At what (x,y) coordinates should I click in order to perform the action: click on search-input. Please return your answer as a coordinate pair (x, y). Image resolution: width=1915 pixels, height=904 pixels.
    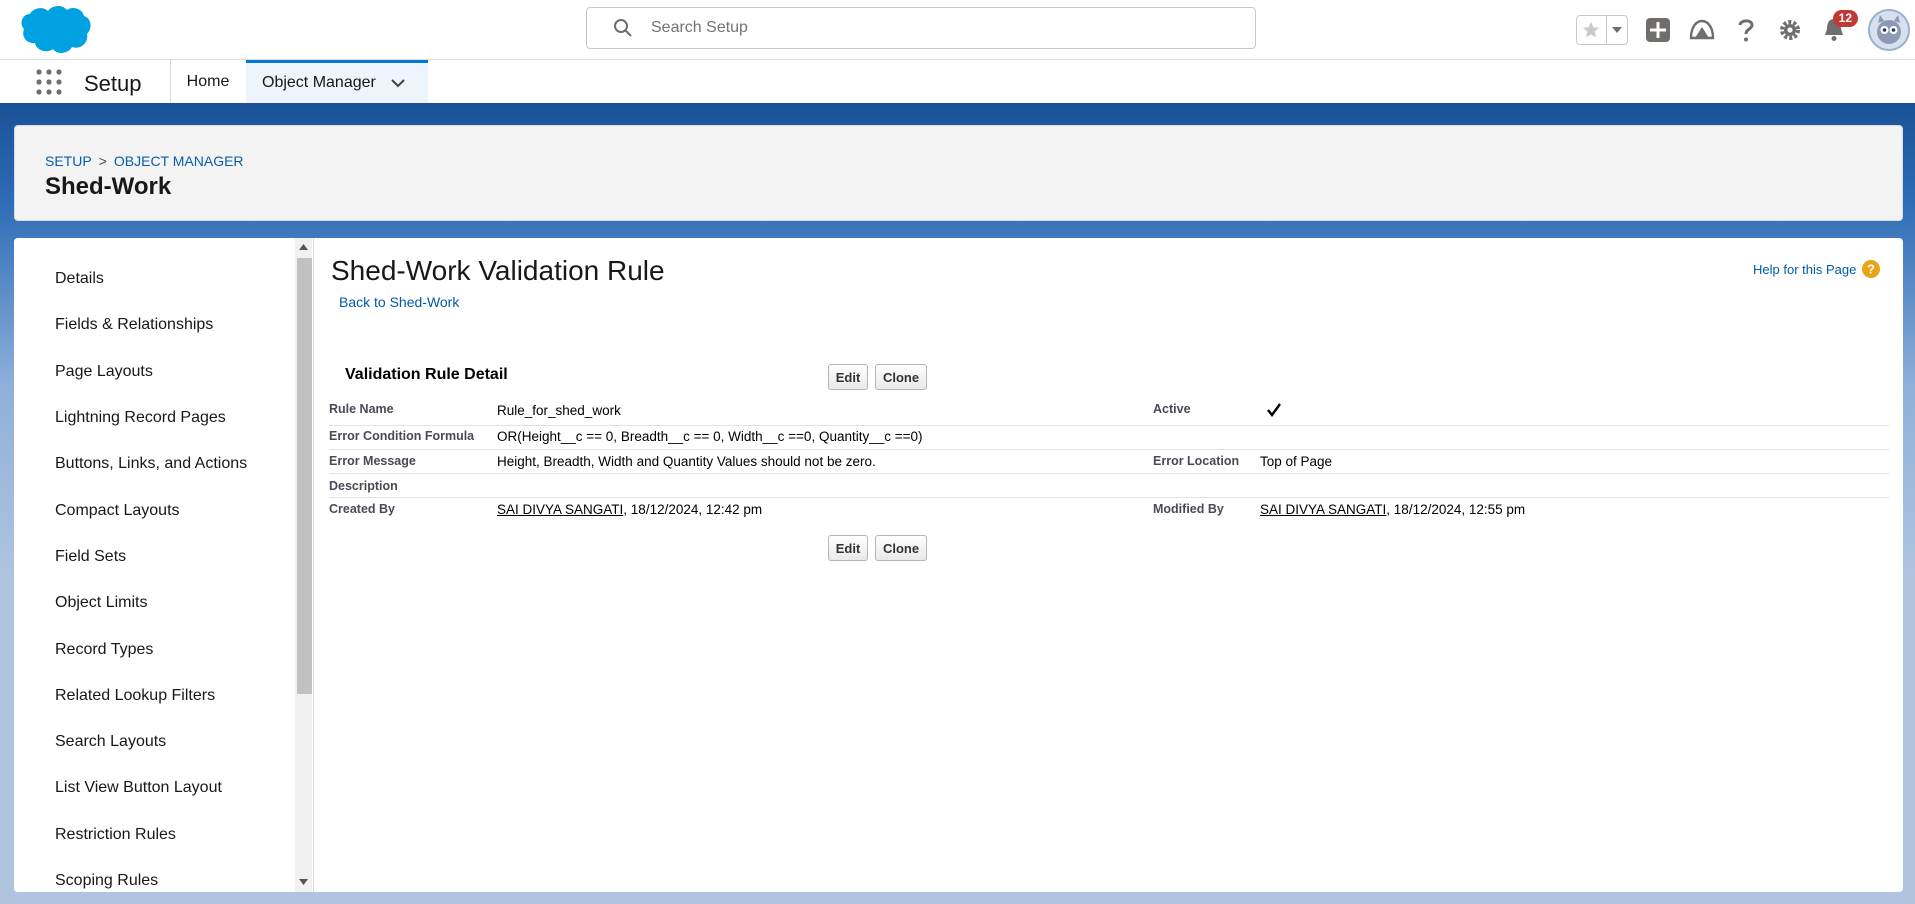
    Looking at the image, I should click on (931, 28).